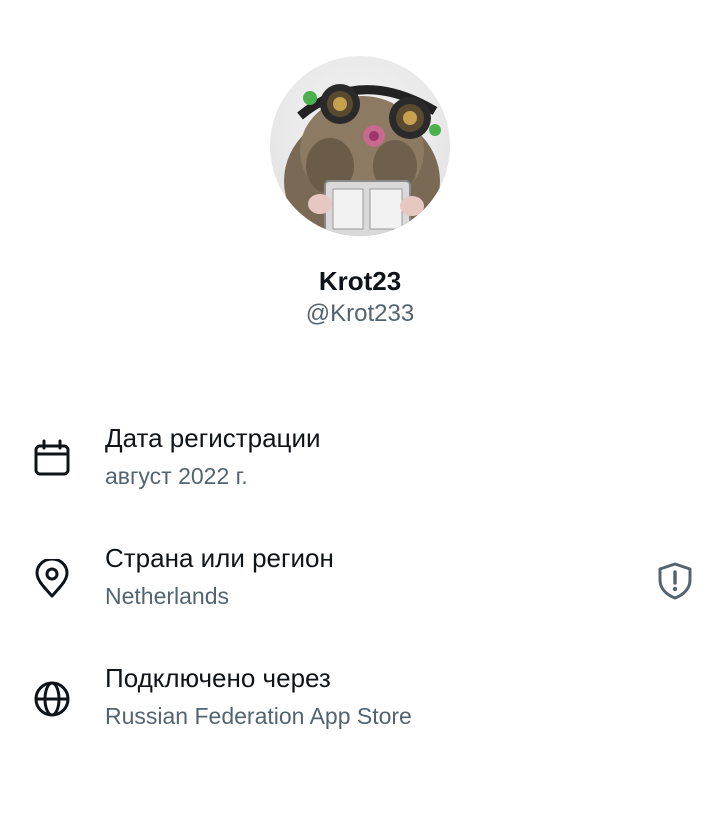 The image size is (720, 829). Describe the element at coordinates (176, 476) in the screenshot. I see `about-row-value: август 2022 г.` at that location.